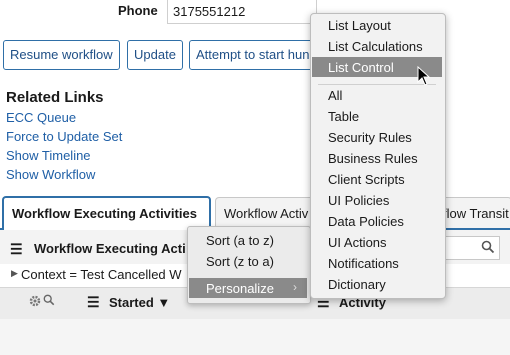 The image size is (510, 355). I want to click on menu-security-rules: Security Rules, so click(370, 137).